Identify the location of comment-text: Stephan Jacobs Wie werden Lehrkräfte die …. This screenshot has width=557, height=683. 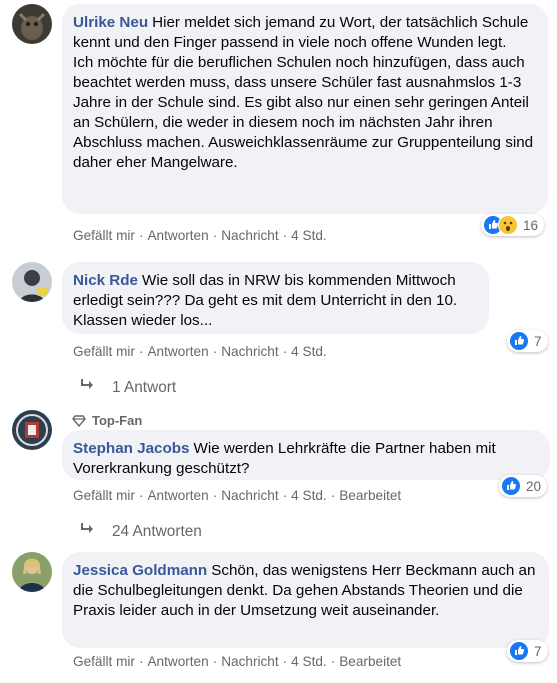
(305, 459).